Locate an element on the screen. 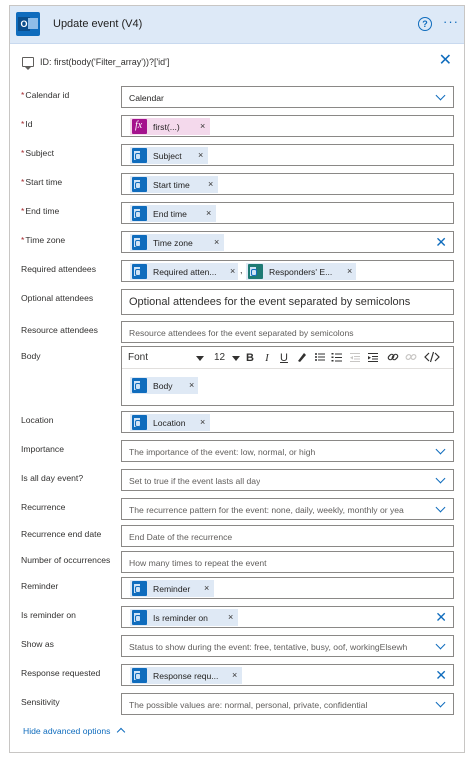  label-calendar-id: *Calendar id is located at coordinates (45, 95).